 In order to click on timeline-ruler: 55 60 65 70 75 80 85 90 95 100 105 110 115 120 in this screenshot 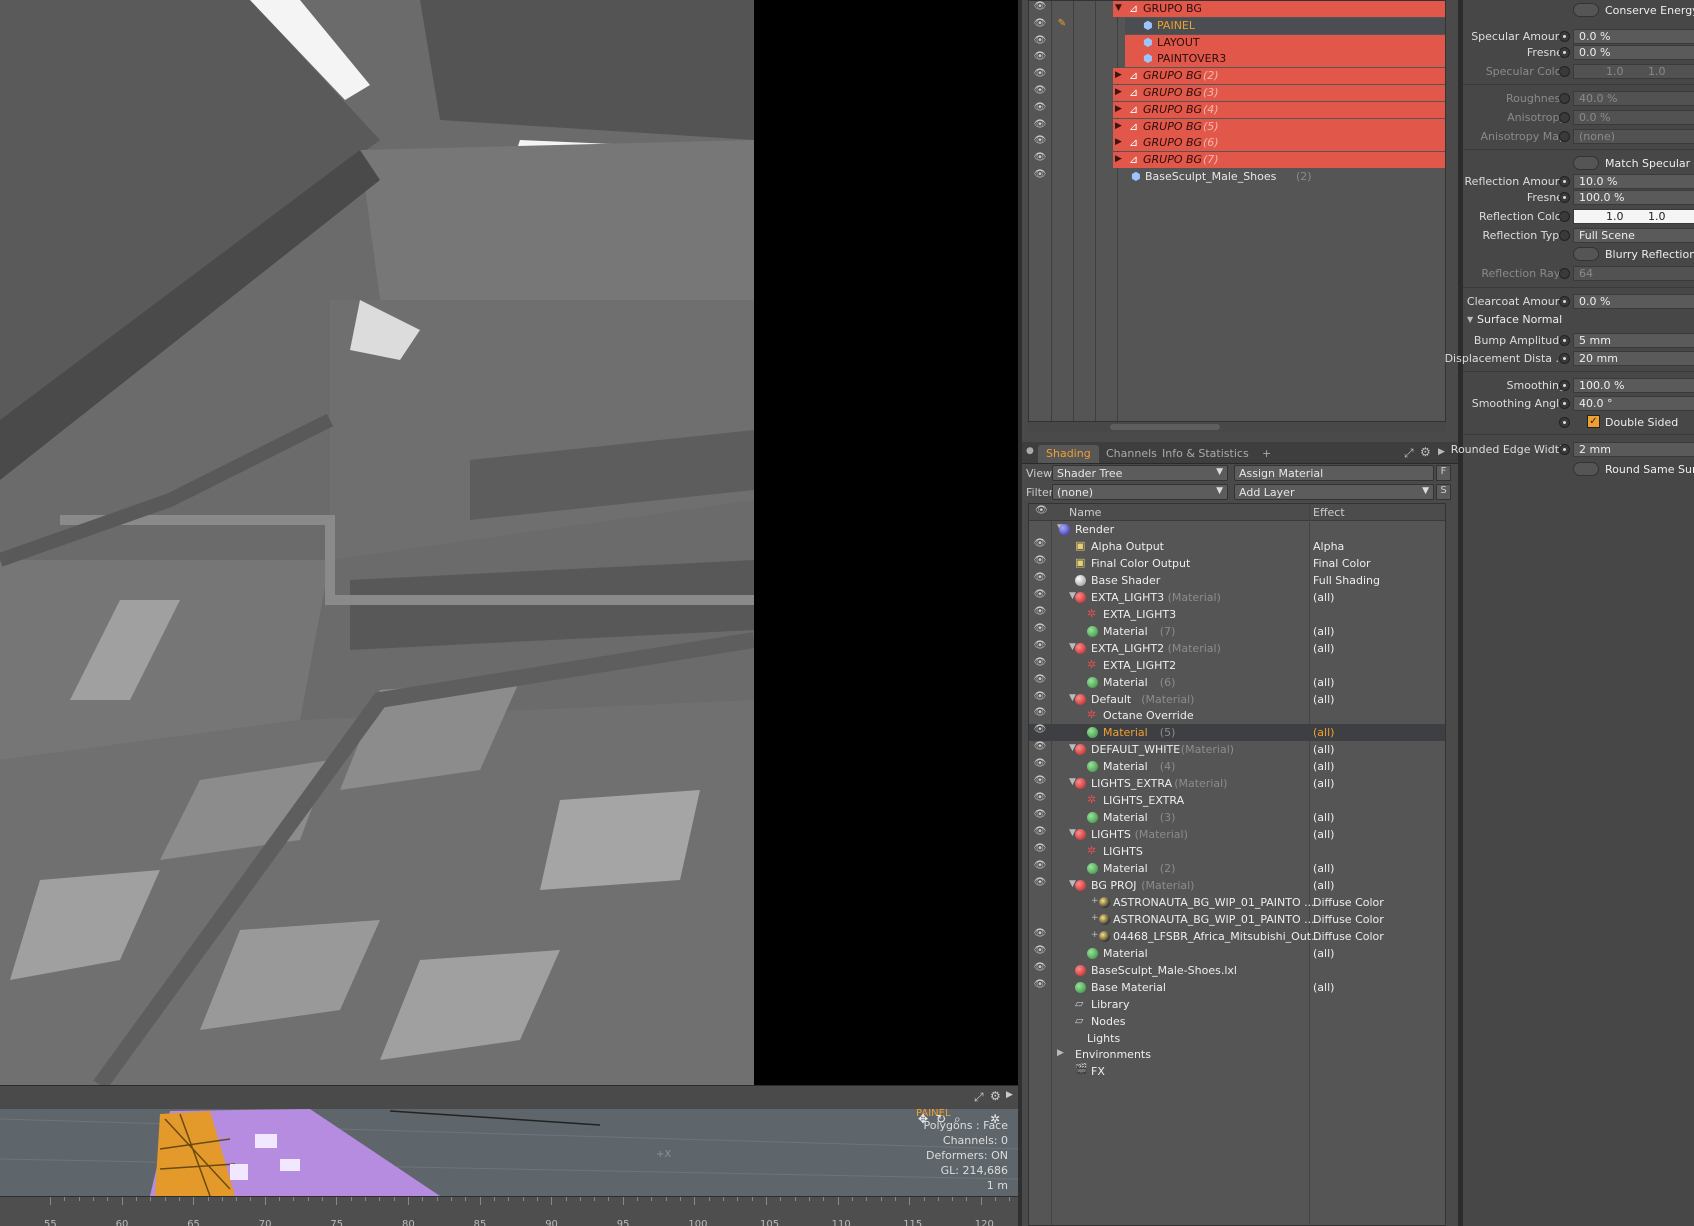, I will do `click(519, 1211)`.